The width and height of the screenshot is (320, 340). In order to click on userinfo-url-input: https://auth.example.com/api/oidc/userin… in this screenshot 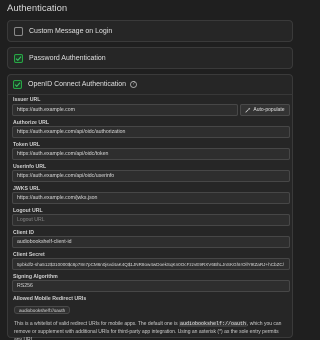, I will do `click(151, 176)`.